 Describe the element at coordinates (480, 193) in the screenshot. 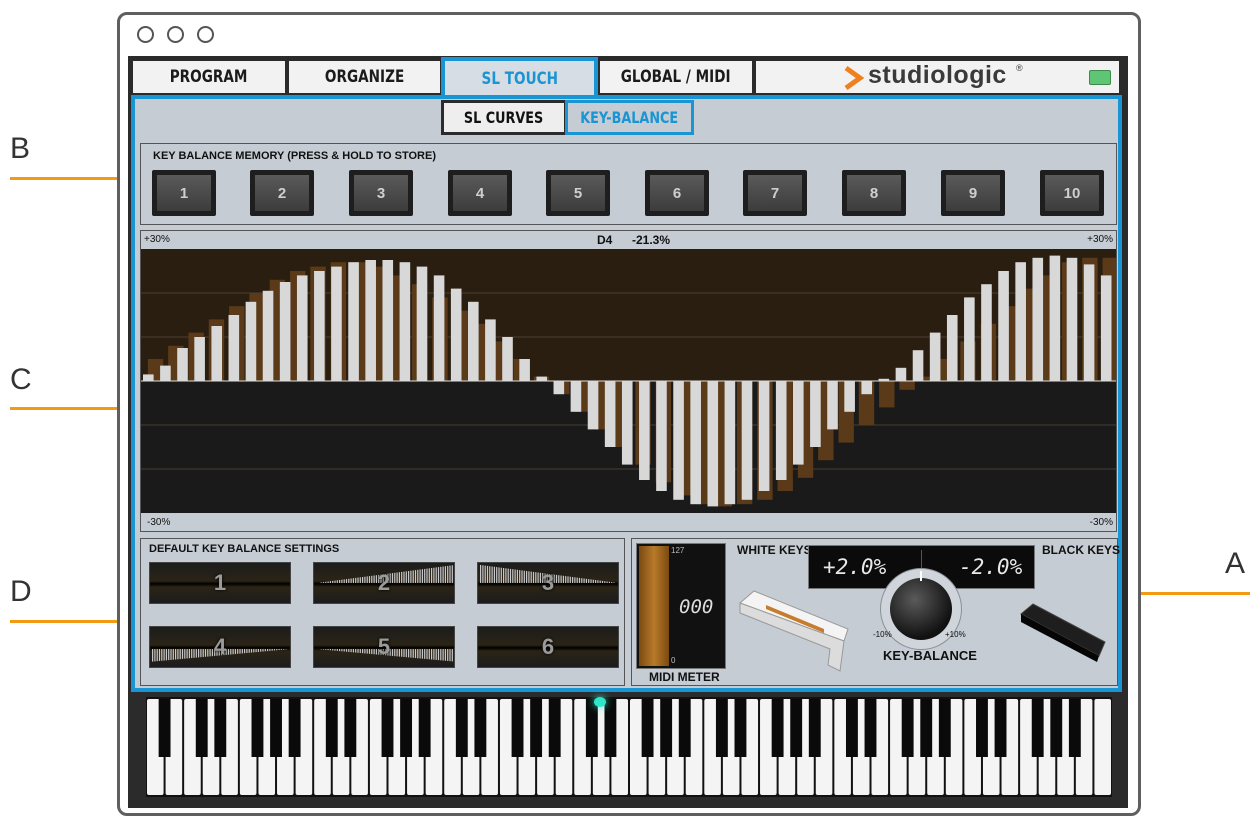

I see `memory-slot-4: 4` at that location.